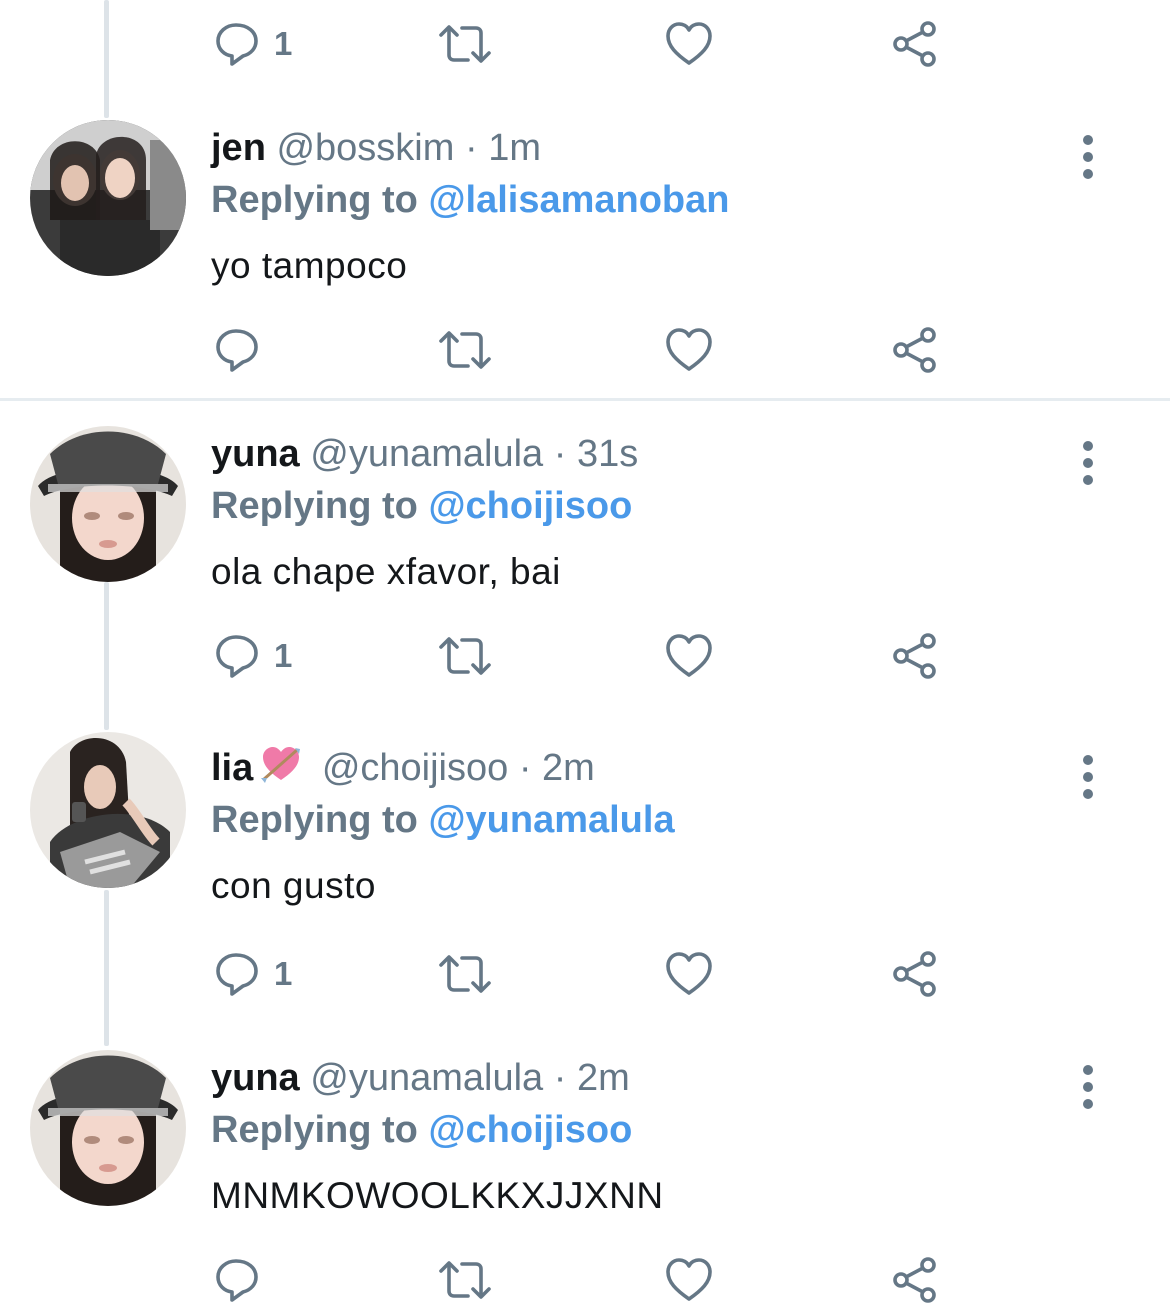  What do you see at coordinates (281, 770) in the screenshot?
I see `heart-with-arrow-emoji` at bounding box center [281, 770].